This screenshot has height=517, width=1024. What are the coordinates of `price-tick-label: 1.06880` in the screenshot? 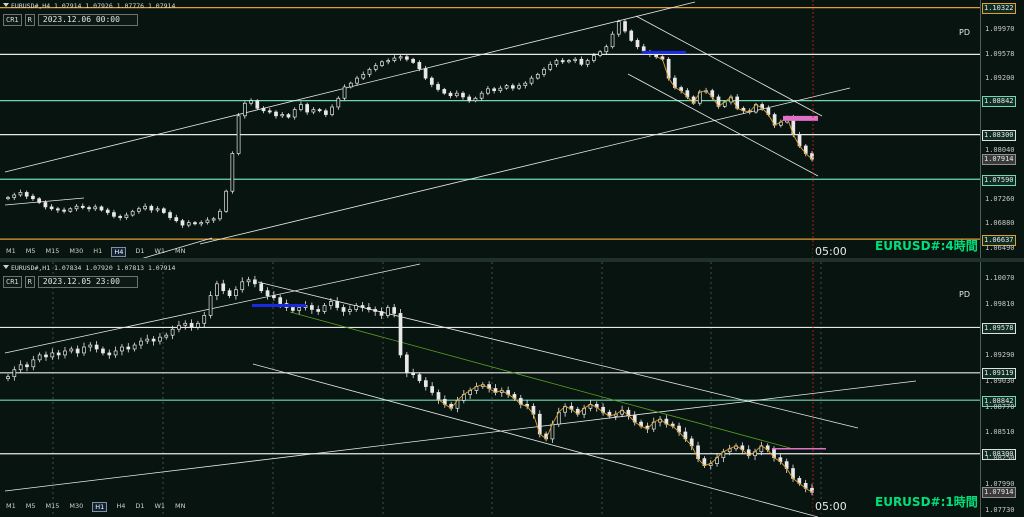 It's located at (1000, 223).